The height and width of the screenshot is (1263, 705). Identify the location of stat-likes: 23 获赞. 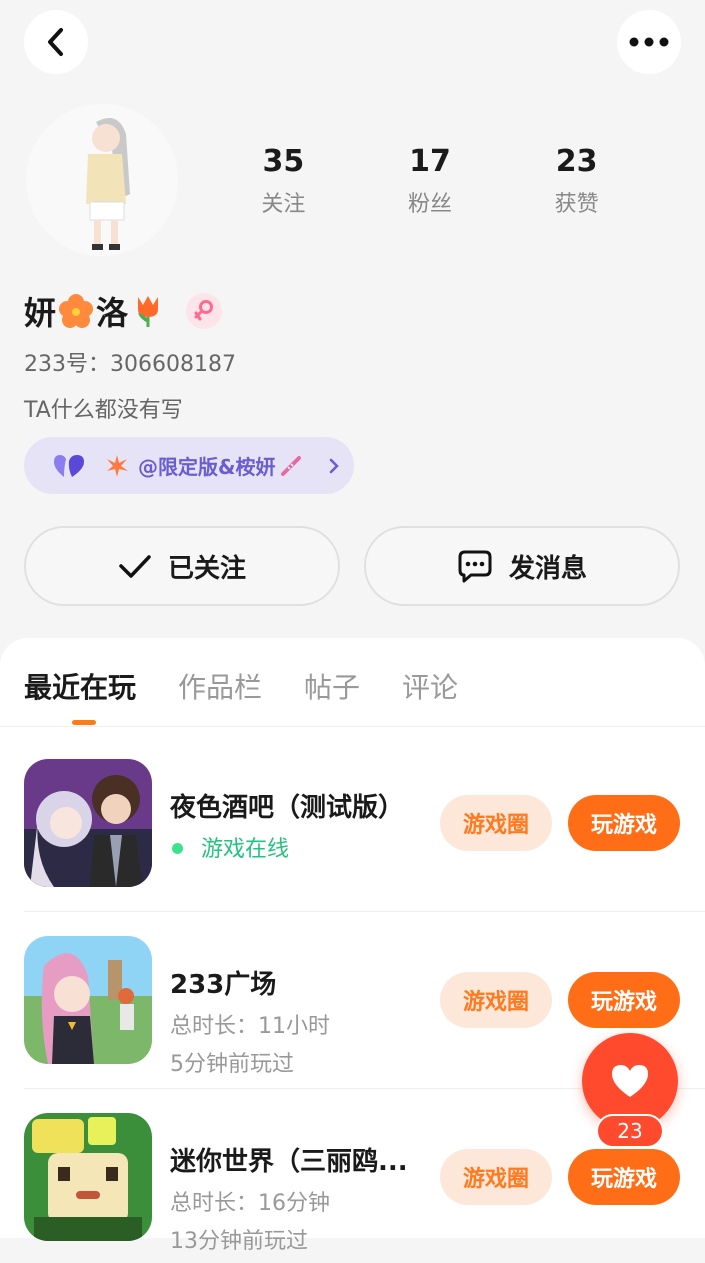
(576, 180).